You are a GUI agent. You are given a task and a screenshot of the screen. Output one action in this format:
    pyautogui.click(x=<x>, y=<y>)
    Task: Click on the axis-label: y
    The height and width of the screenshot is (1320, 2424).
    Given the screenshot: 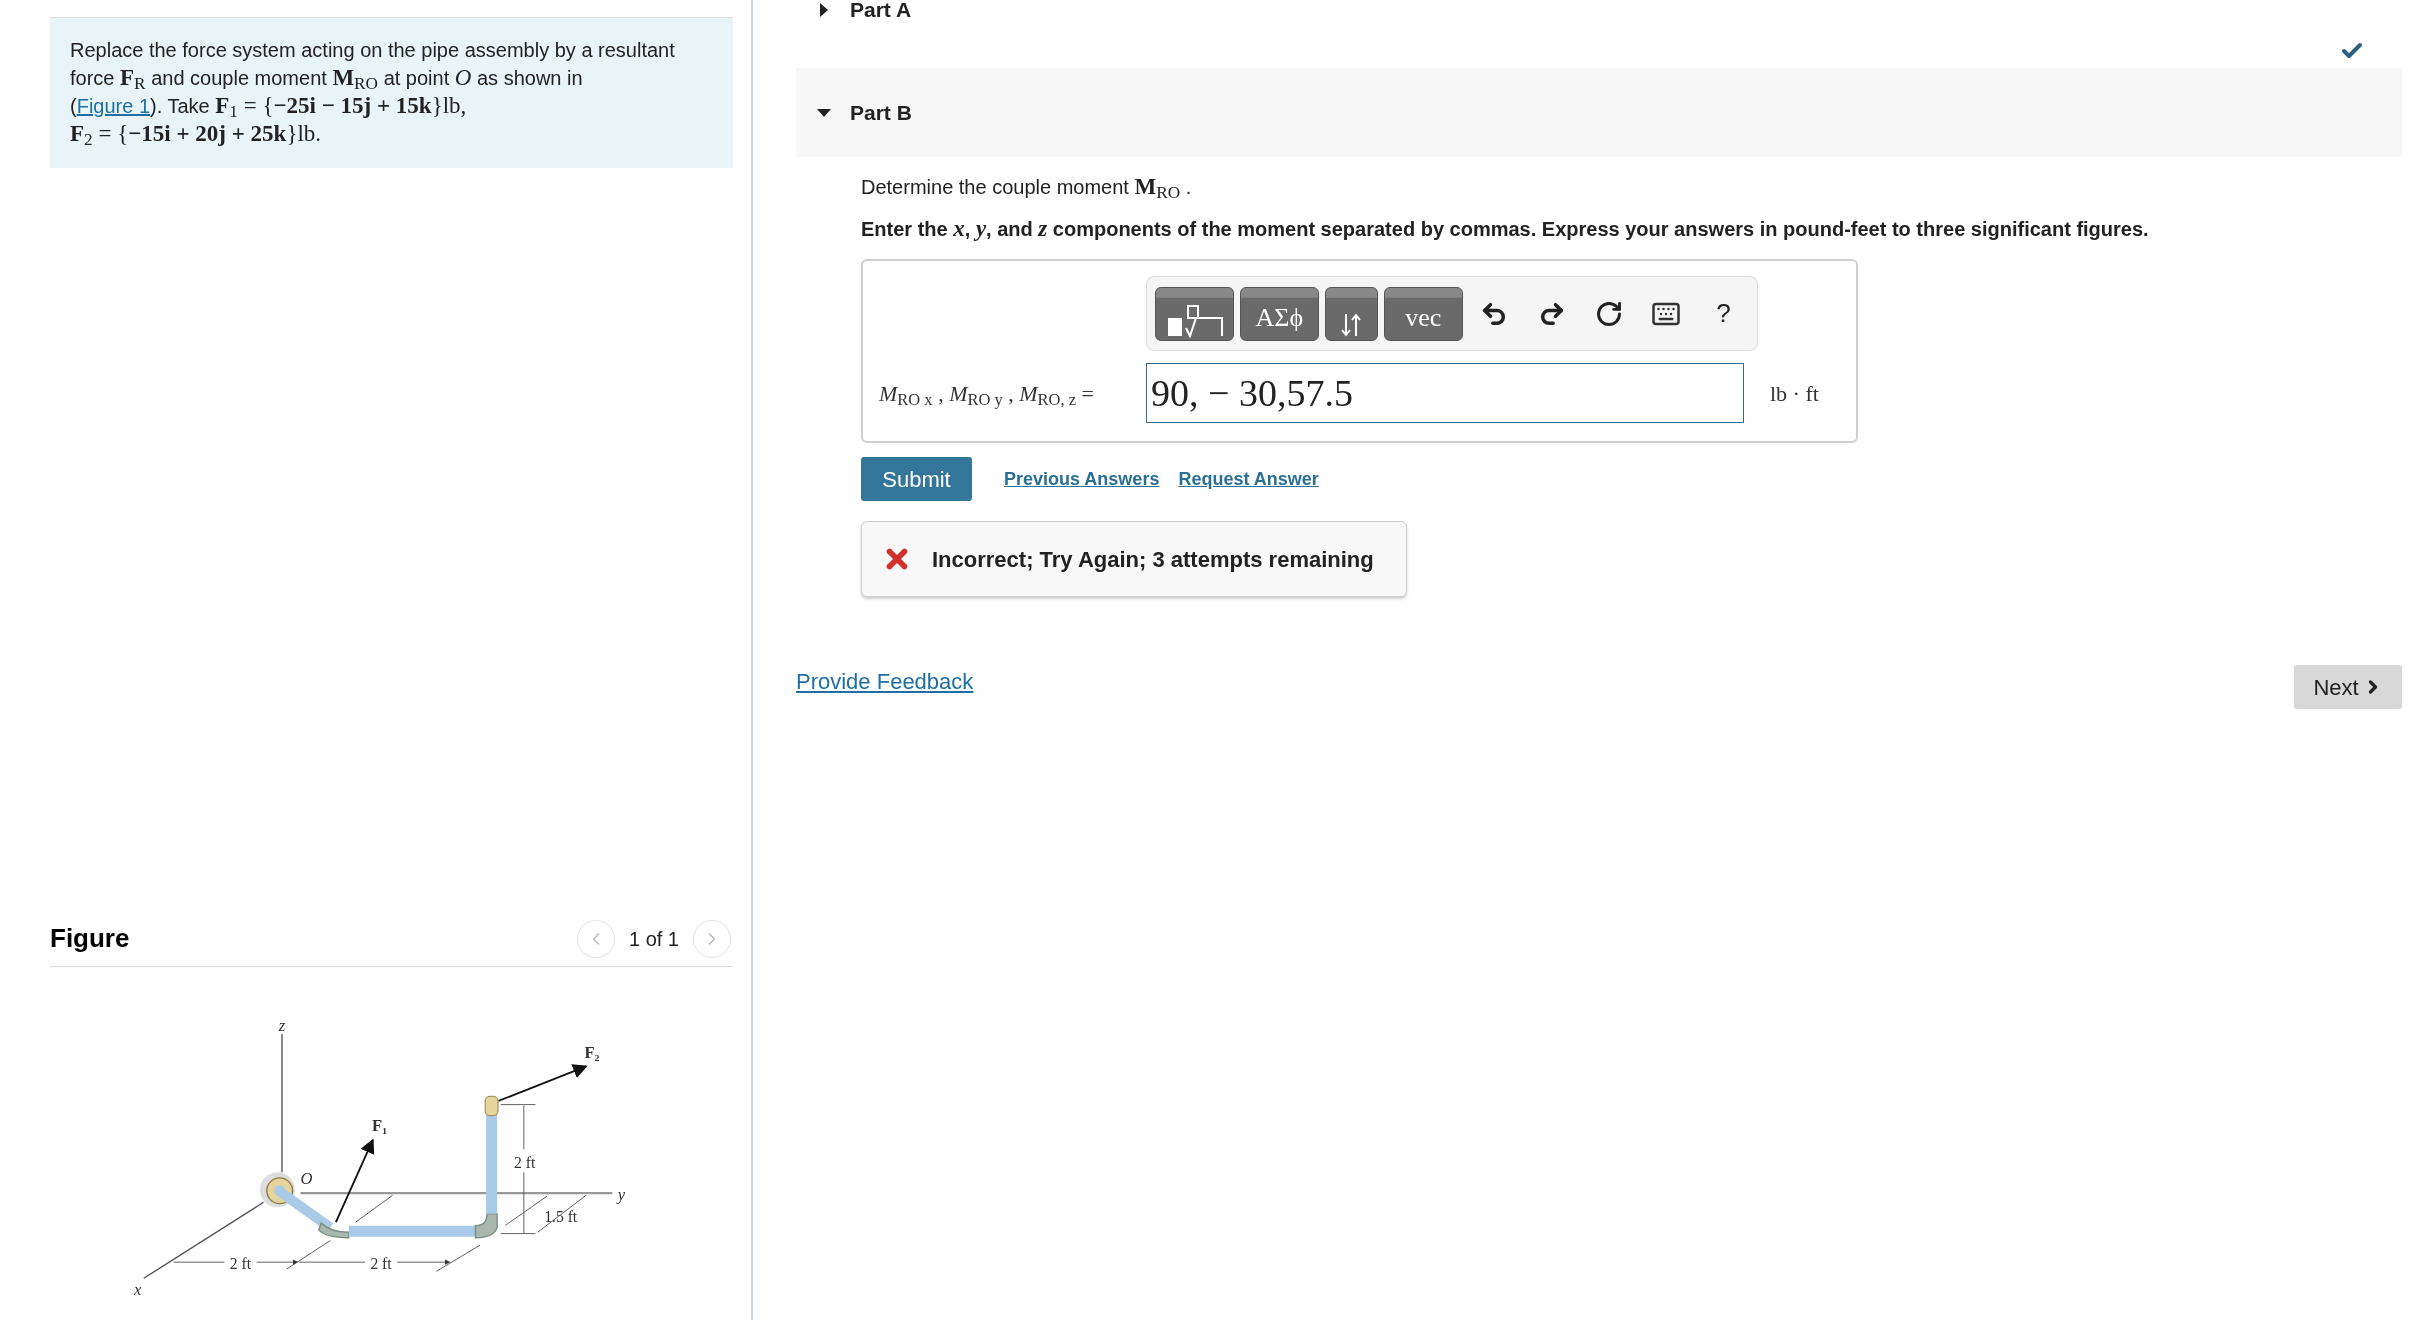 What is the action you would take?
    pyautogui.click(x=621, y=1195)
    